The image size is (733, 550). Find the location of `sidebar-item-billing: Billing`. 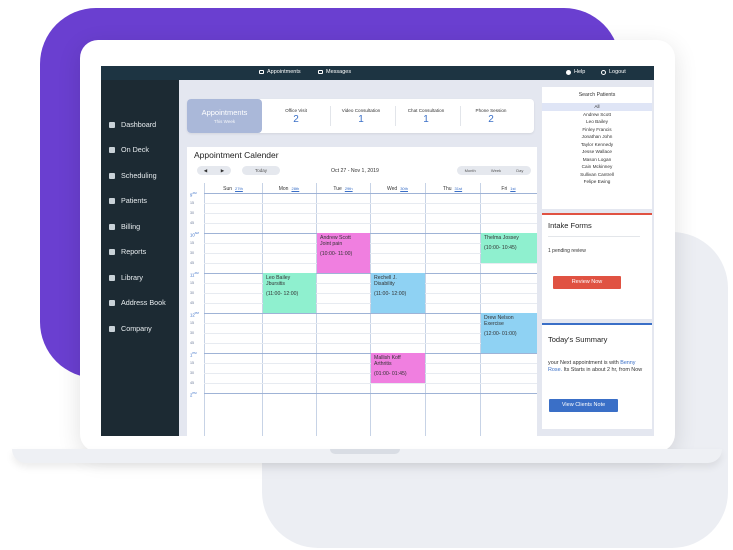

sidebar-item-billing: Billing is located at coordinates (124, 226).